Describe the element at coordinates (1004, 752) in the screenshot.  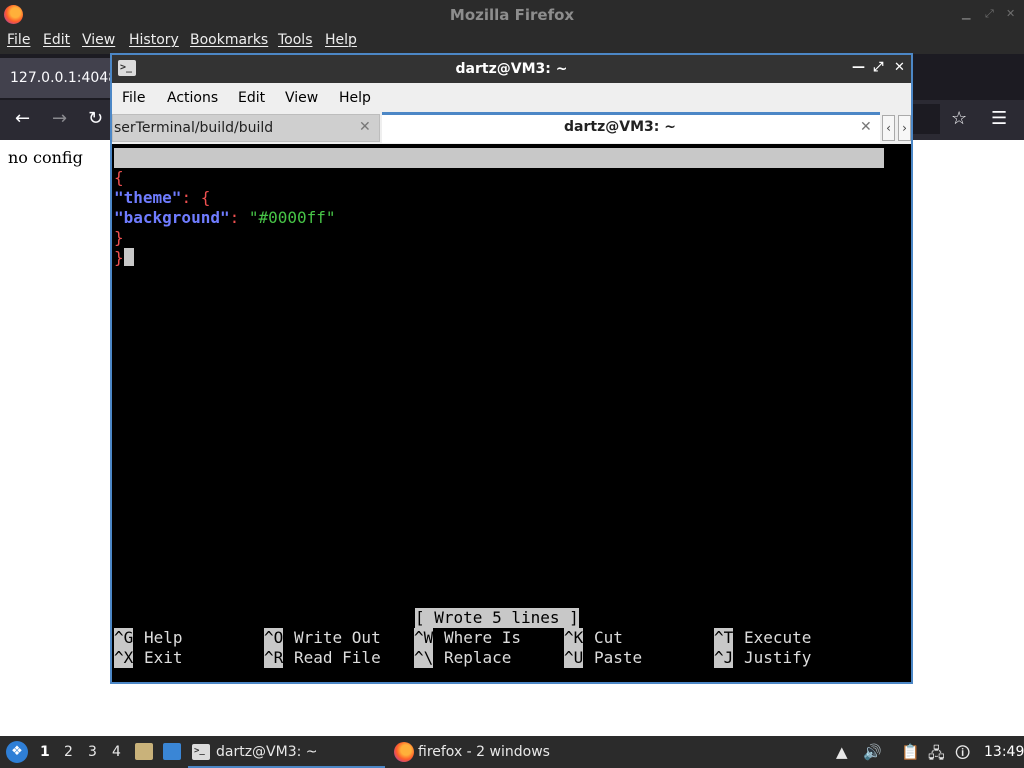
I see `clock: 13:49` at that location.